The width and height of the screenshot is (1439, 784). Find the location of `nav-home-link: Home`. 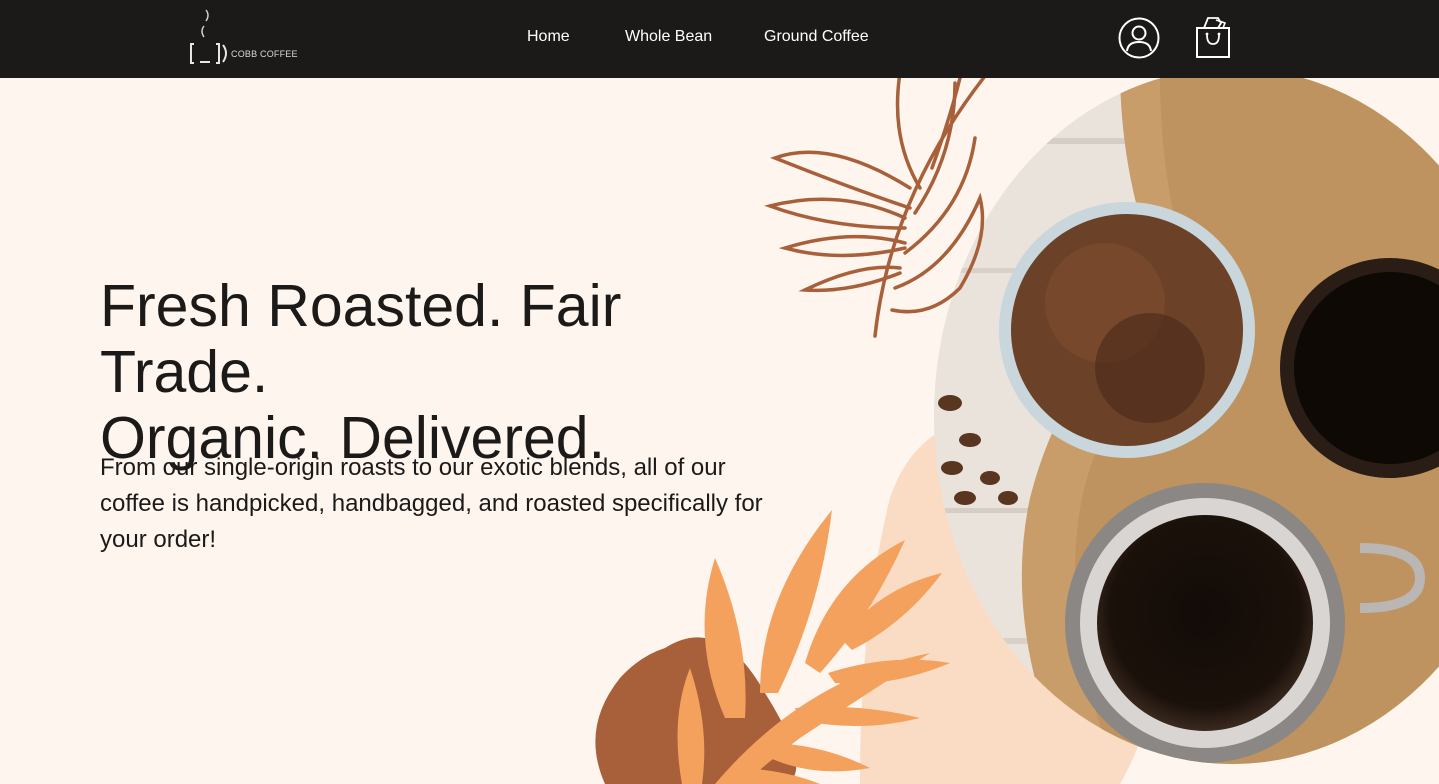

nav-home-link: Home is located at coordinates (548, 37).